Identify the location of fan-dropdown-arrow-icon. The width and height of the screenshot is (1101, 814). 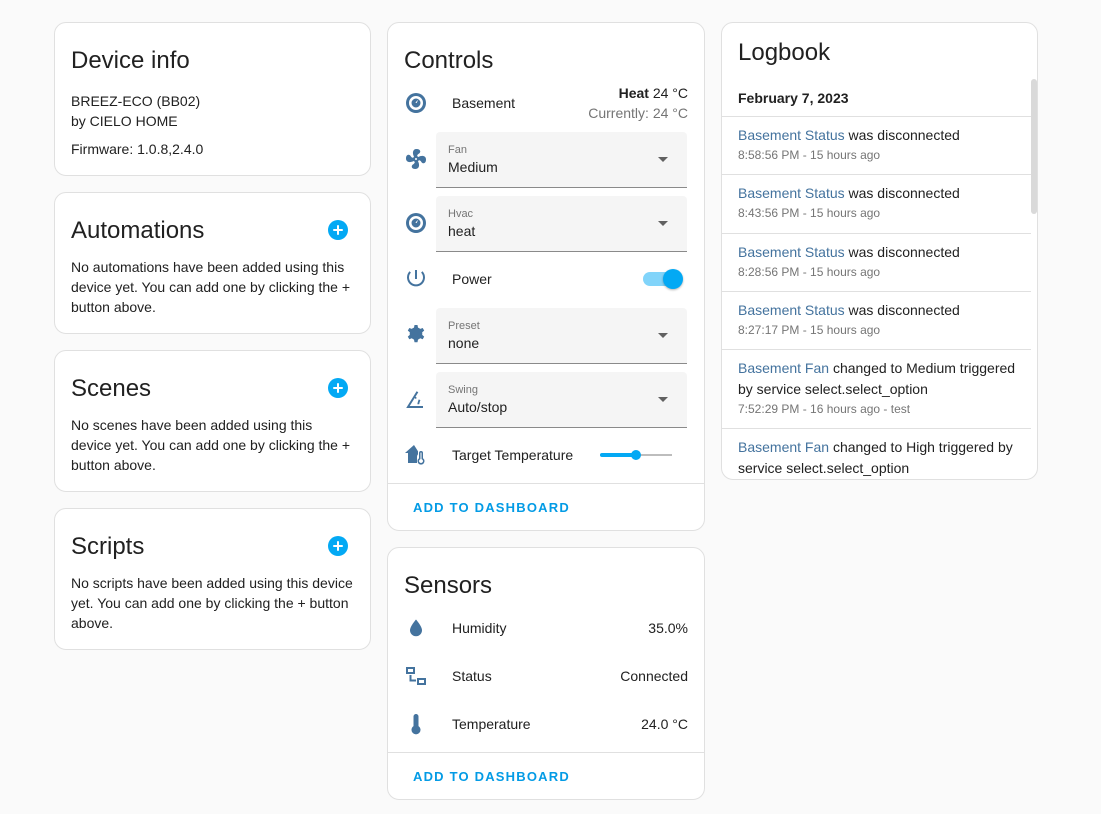
(663, 159).